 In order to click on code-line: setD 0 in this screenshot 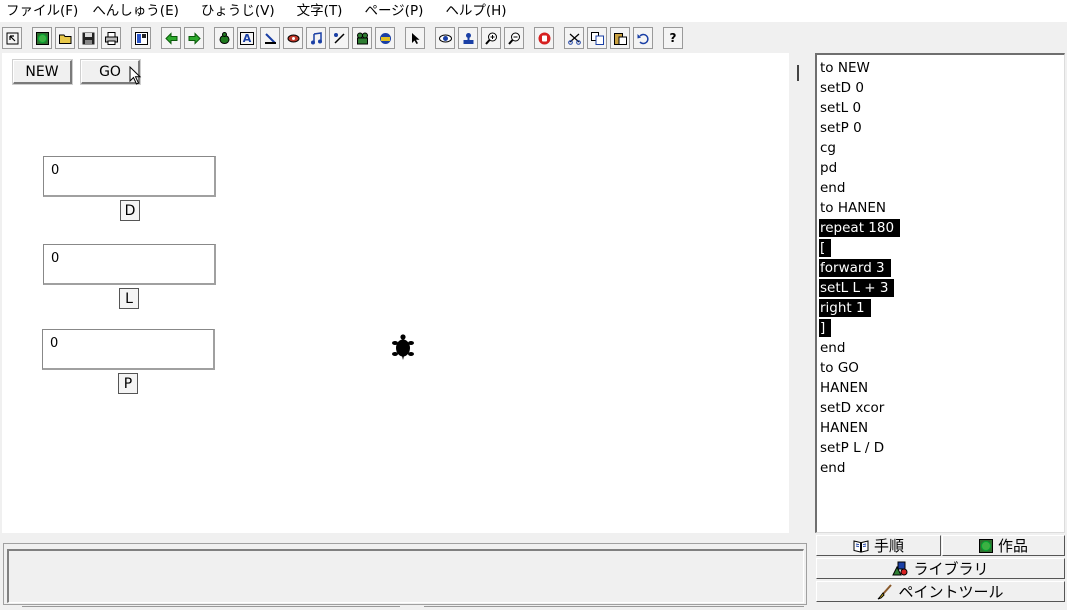, I will do `click(941, 88)`.